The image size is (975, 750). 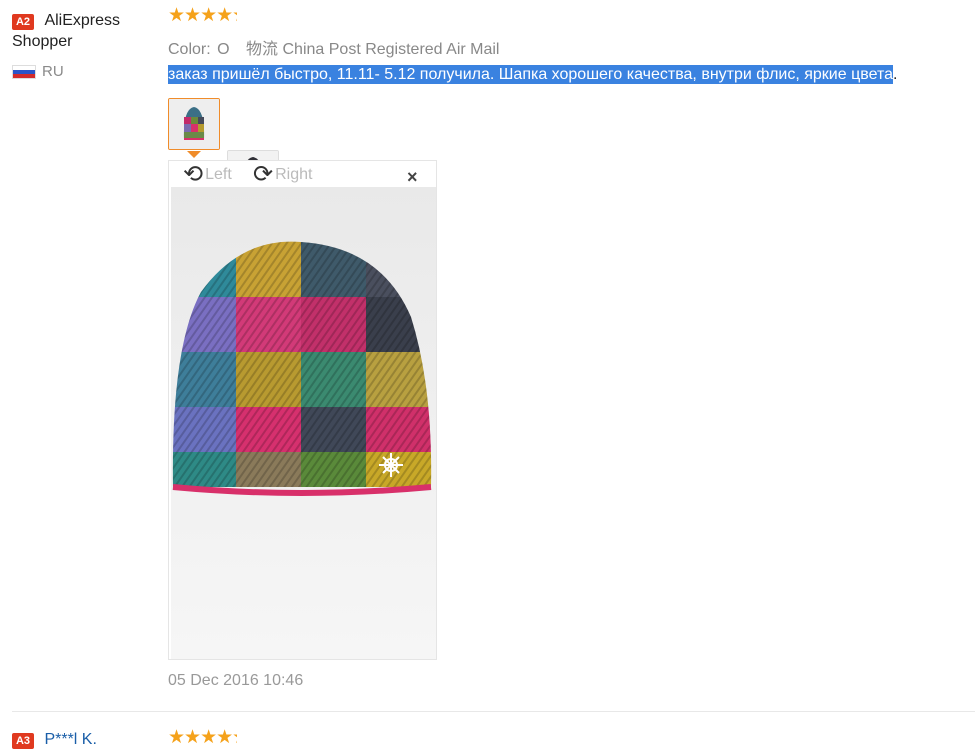 What do you see at coordinates (236, 680) in the screenshot?
I see `review-date: 05 Dec 2016 10:46` at bounding box center [236, 680].